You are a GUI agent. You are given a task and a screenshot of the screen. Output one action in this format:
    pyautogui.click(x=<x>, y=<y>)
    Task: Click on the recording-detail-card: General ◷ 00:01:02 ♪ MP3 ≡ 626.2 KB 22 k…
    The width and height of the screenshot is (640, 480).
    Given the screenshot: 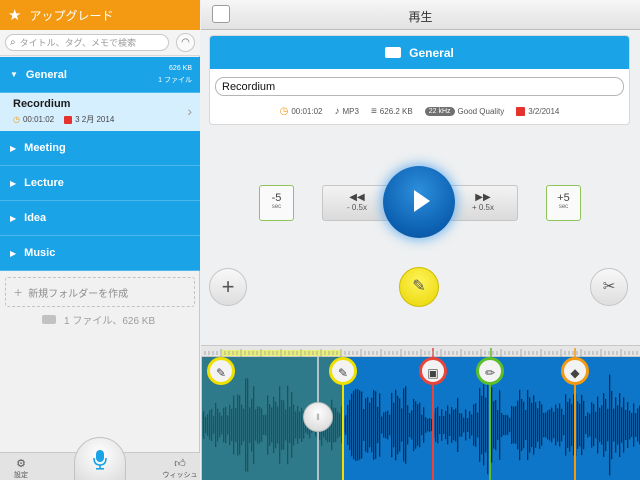 What is the action you would take?
    pyautogui.click(x=419, y=80)
    